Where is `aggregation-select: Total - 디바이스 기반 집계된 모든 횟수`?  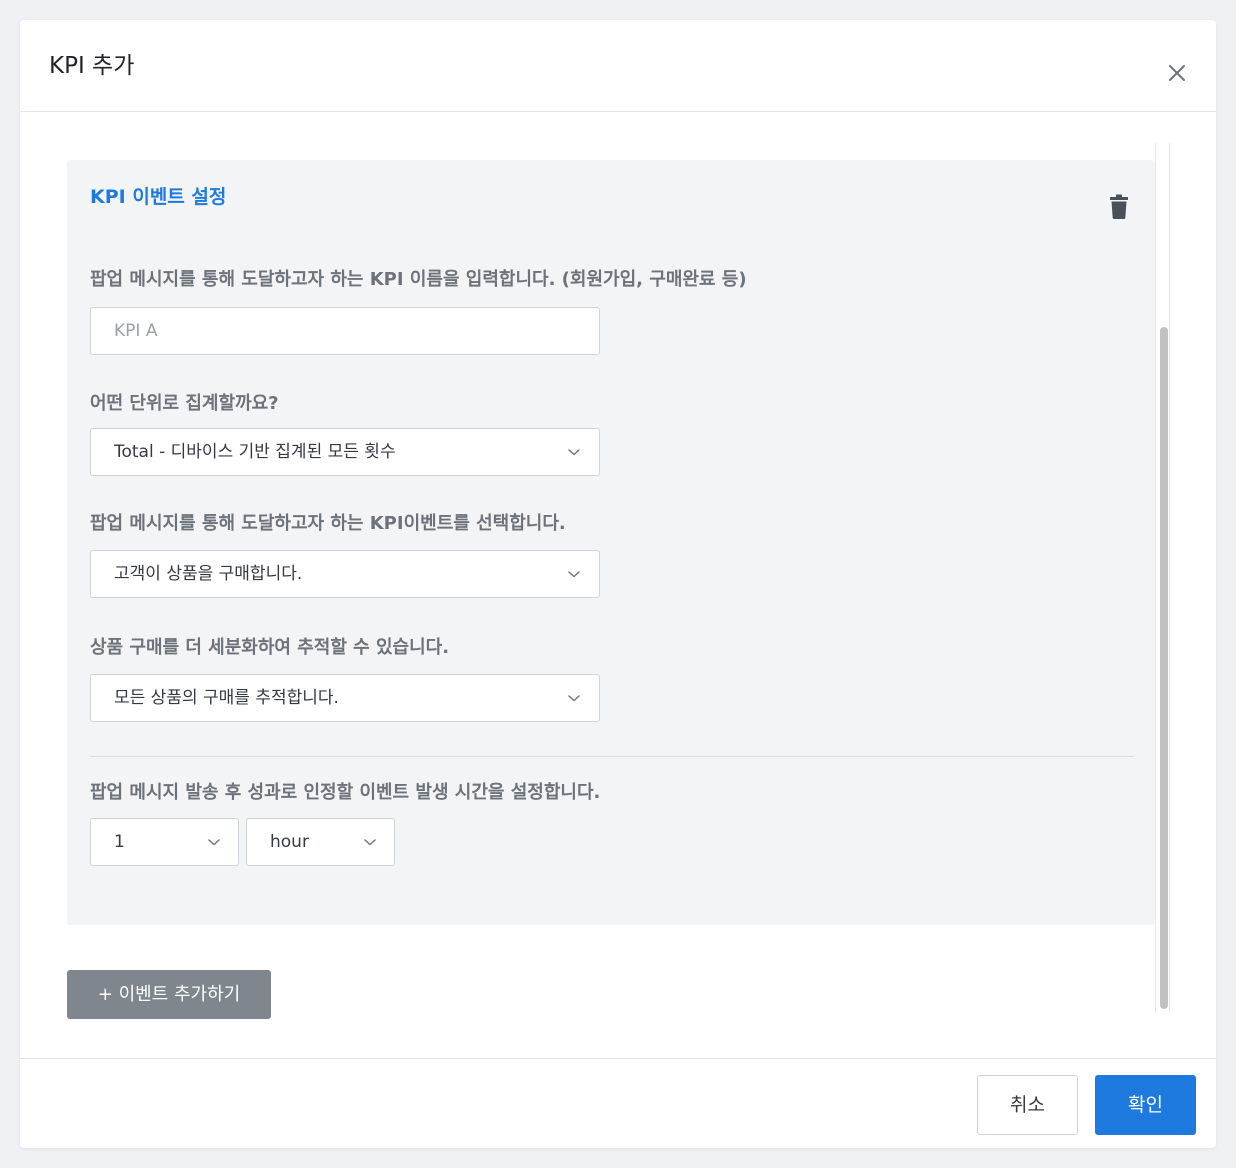 aggregation-select: Total - 디바이스 기반 집계된 모든 횟수 is located at coordinates (345, 452).